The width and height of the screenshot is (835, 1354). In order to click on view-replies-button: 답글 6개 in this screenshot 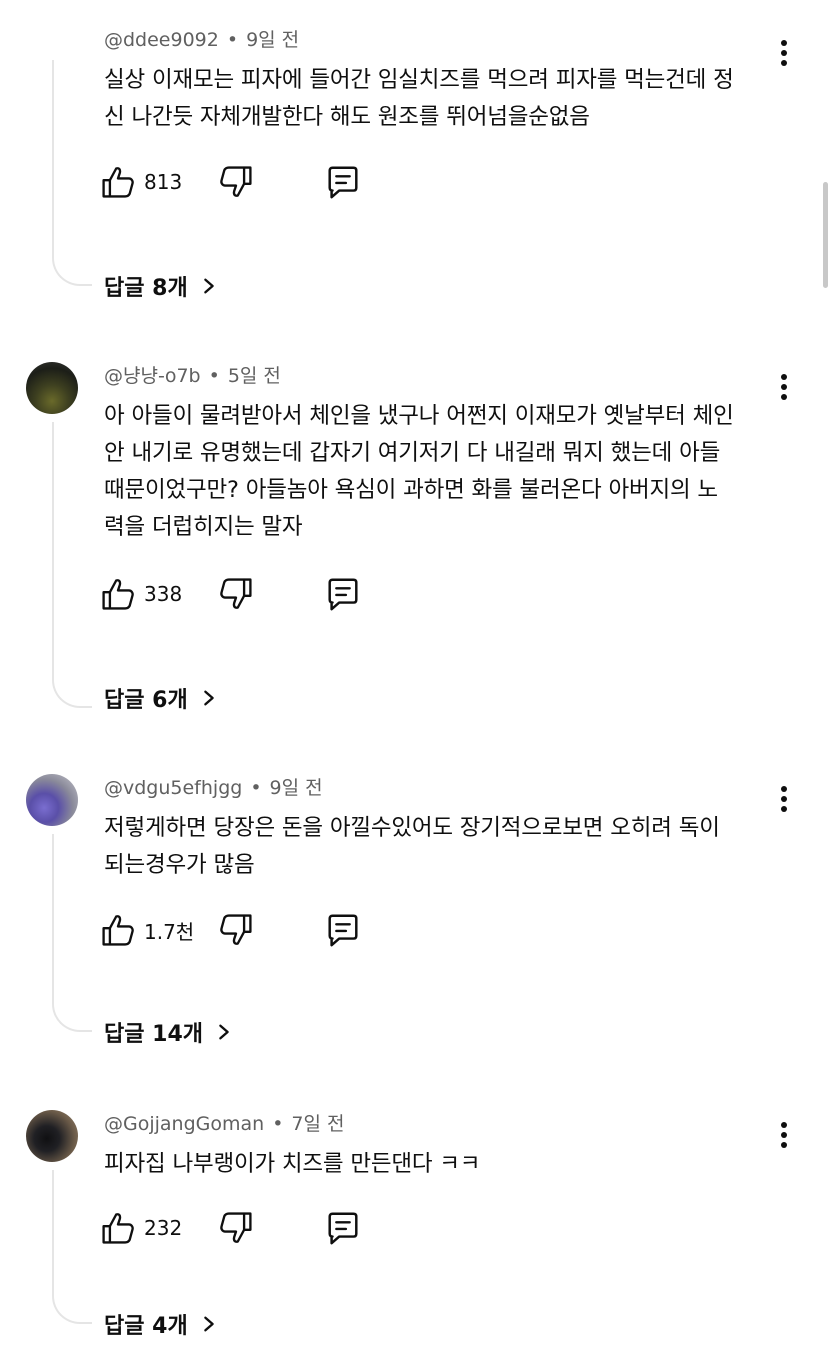, I will do `click(161, 698)`.